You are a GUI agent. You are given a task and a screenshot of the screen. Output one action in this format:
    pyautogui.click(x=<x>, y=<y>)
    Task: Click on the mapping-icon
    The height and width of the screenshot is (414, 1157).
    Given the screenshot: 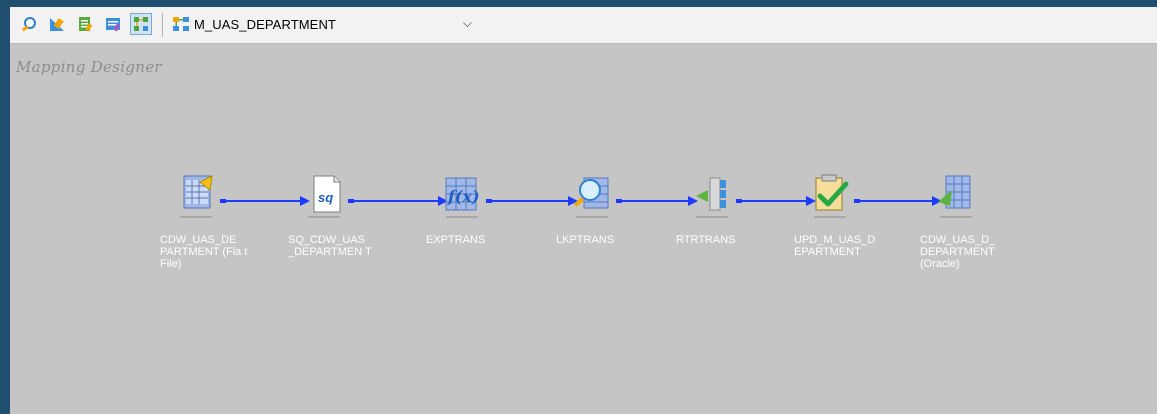 What is the action you would take?
    pyautogui.click(x=181, y=24)
    